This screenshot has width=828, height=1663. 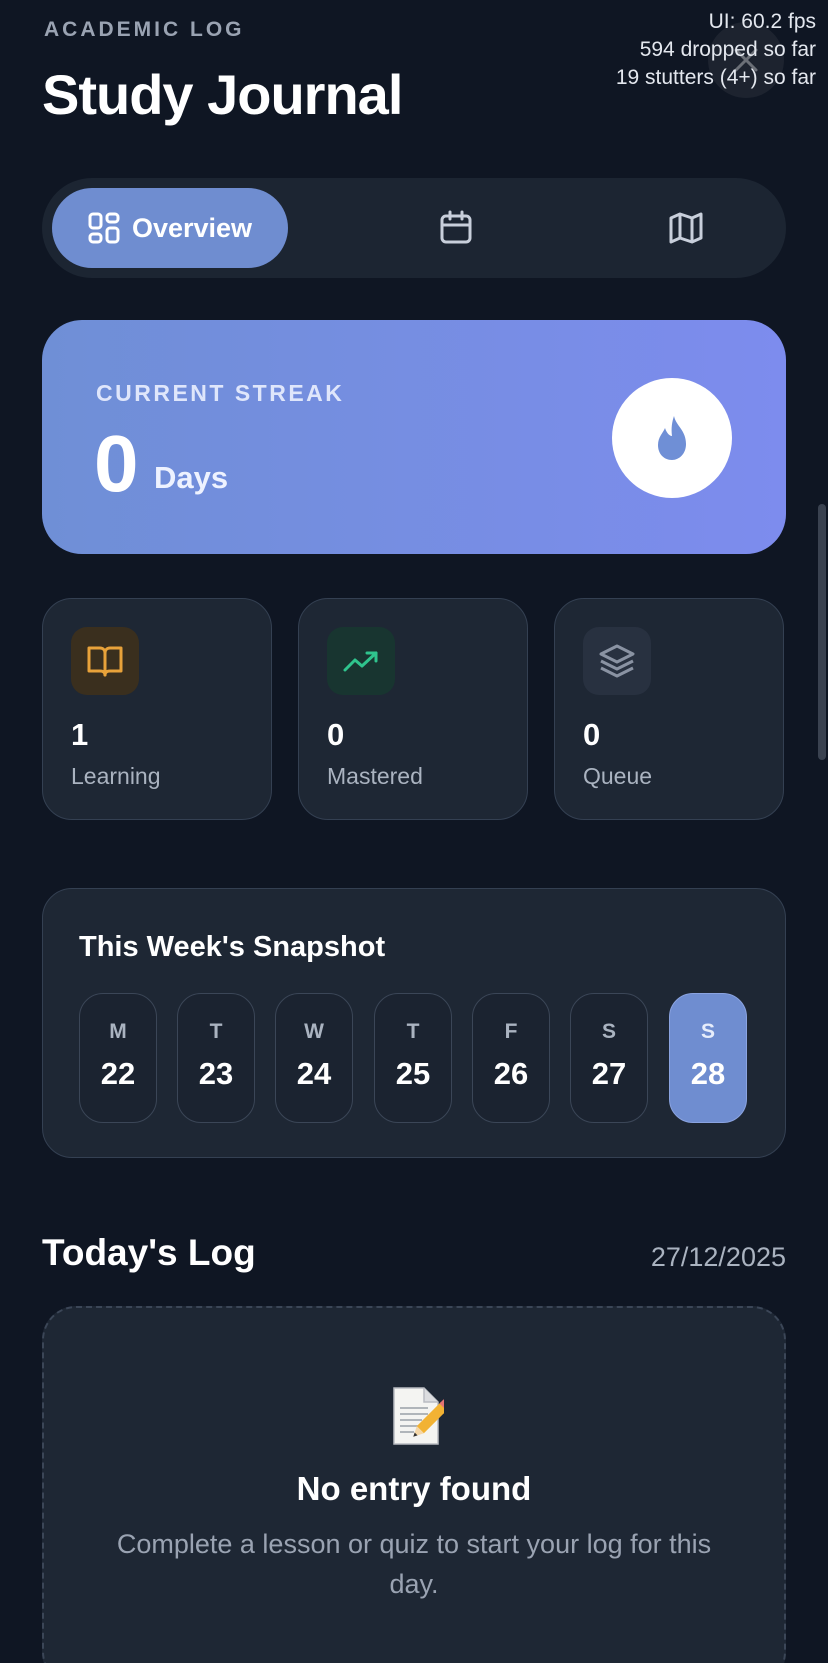 I want to click on day-cell: T 25, so click(x=413, y=1058).